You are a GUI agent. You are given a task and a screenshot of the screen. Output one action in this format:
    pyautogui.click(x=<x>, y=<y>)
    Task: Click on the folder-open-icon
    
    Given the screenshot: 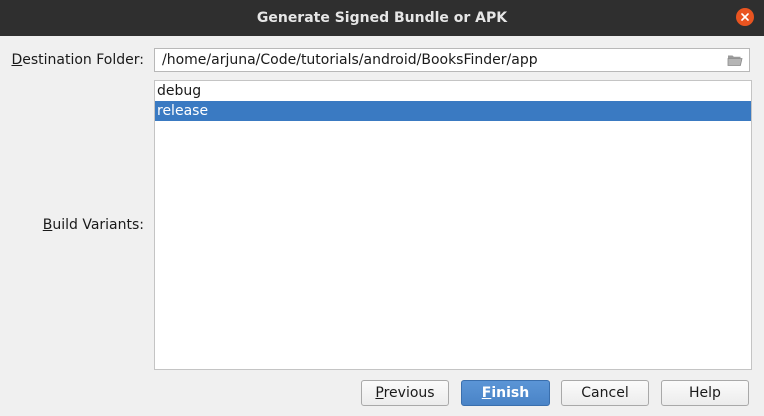 What is the action you would take?
    pyautogui.click(x=735, y=60)
    